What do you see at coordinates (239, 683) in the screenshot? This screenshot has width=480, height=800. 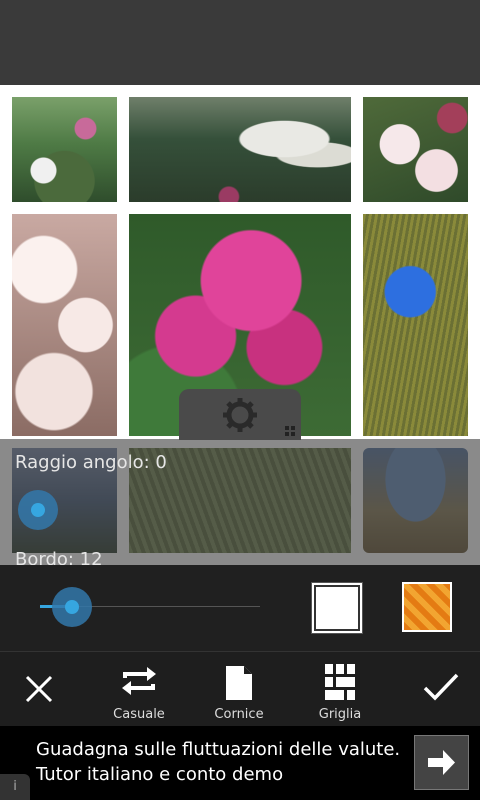 I see `frame-icon` at bounding box center [239, 683].